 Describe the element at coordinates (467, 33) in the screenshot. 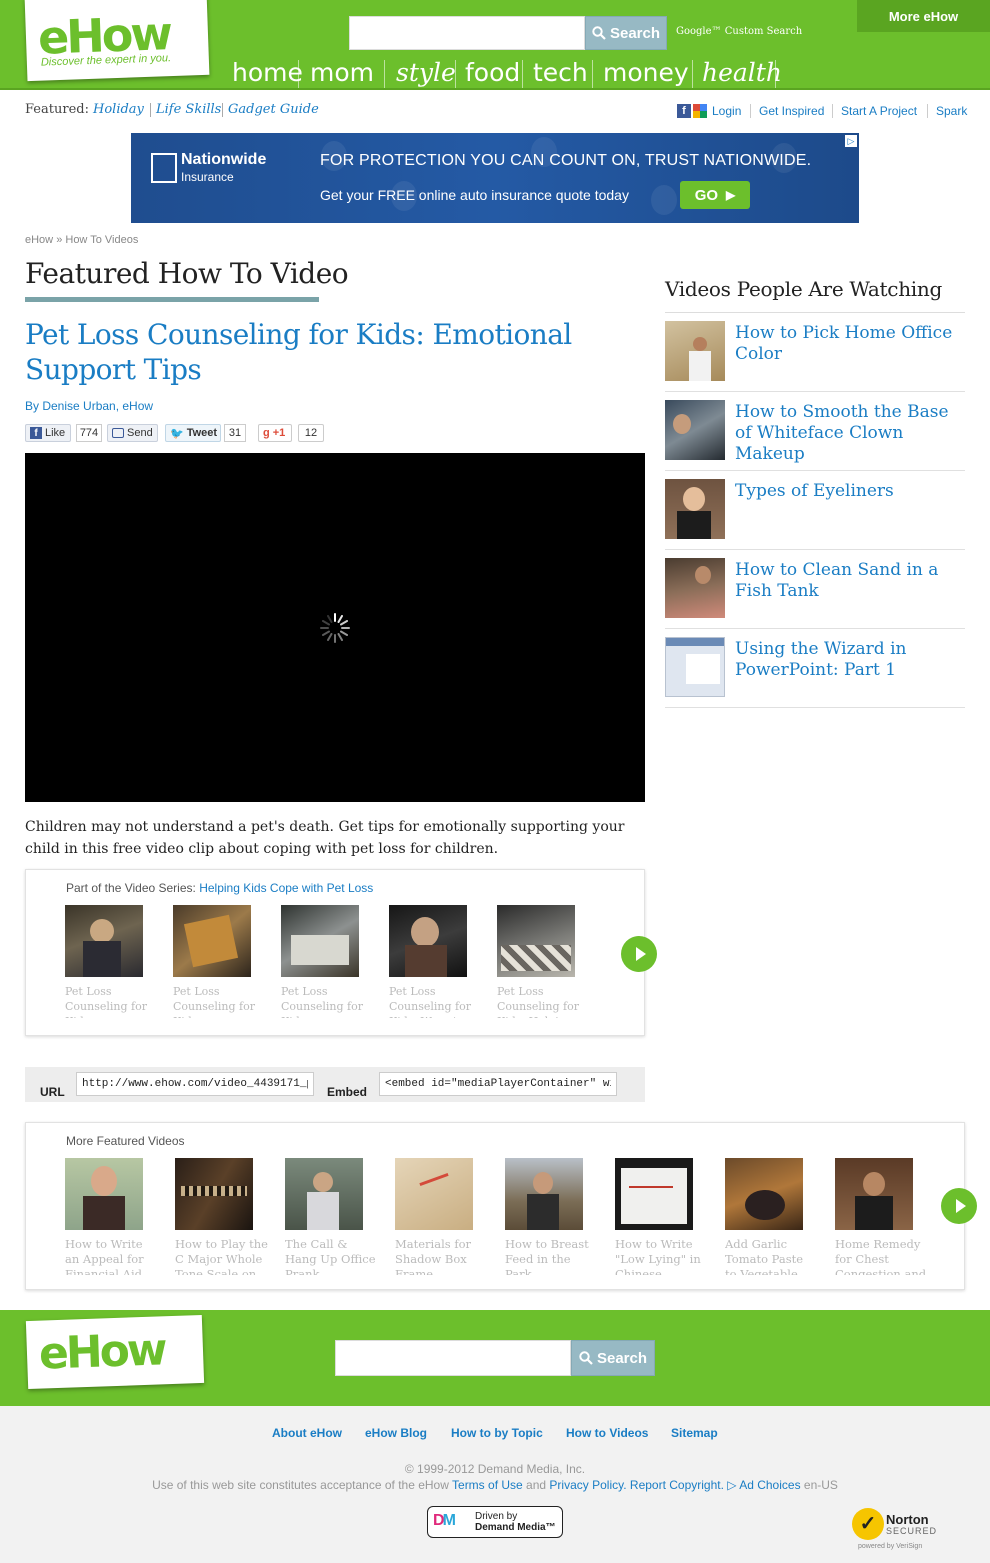

I see `search-input` at that location.